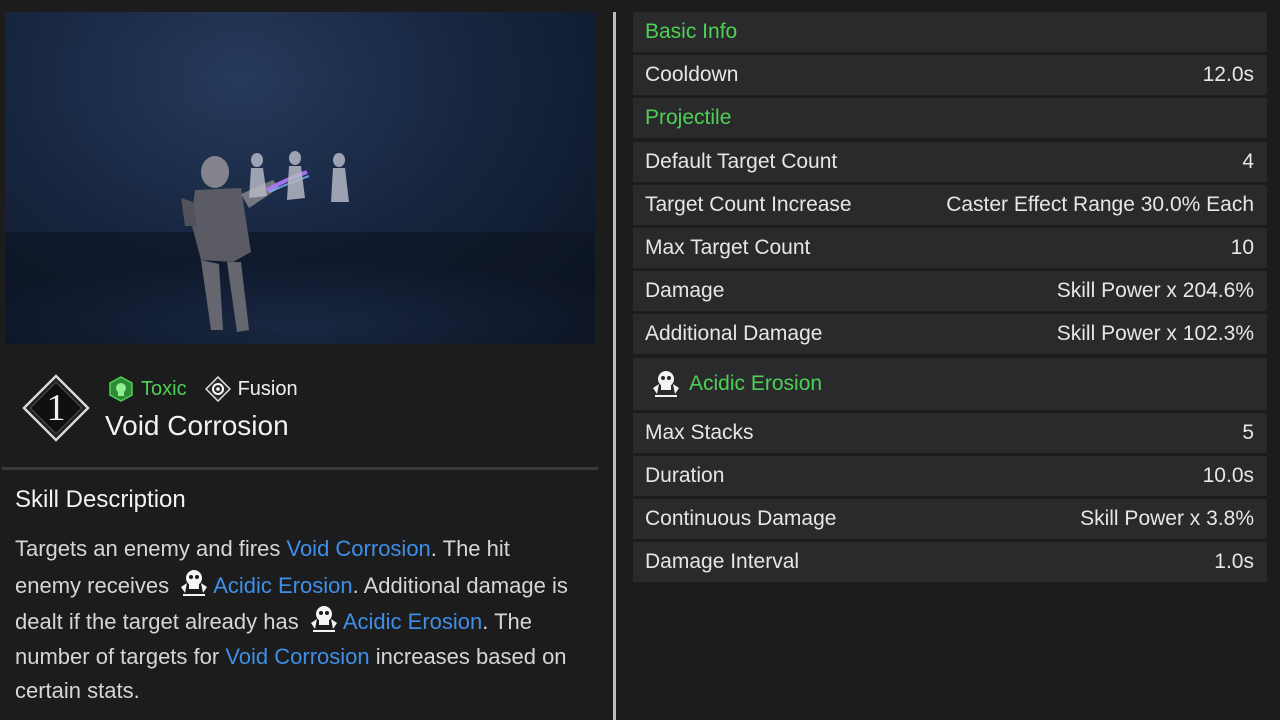 This screenshot has width=1280, height=720. I want to click on stat-label: Continuous Damage, so click(741, 519).